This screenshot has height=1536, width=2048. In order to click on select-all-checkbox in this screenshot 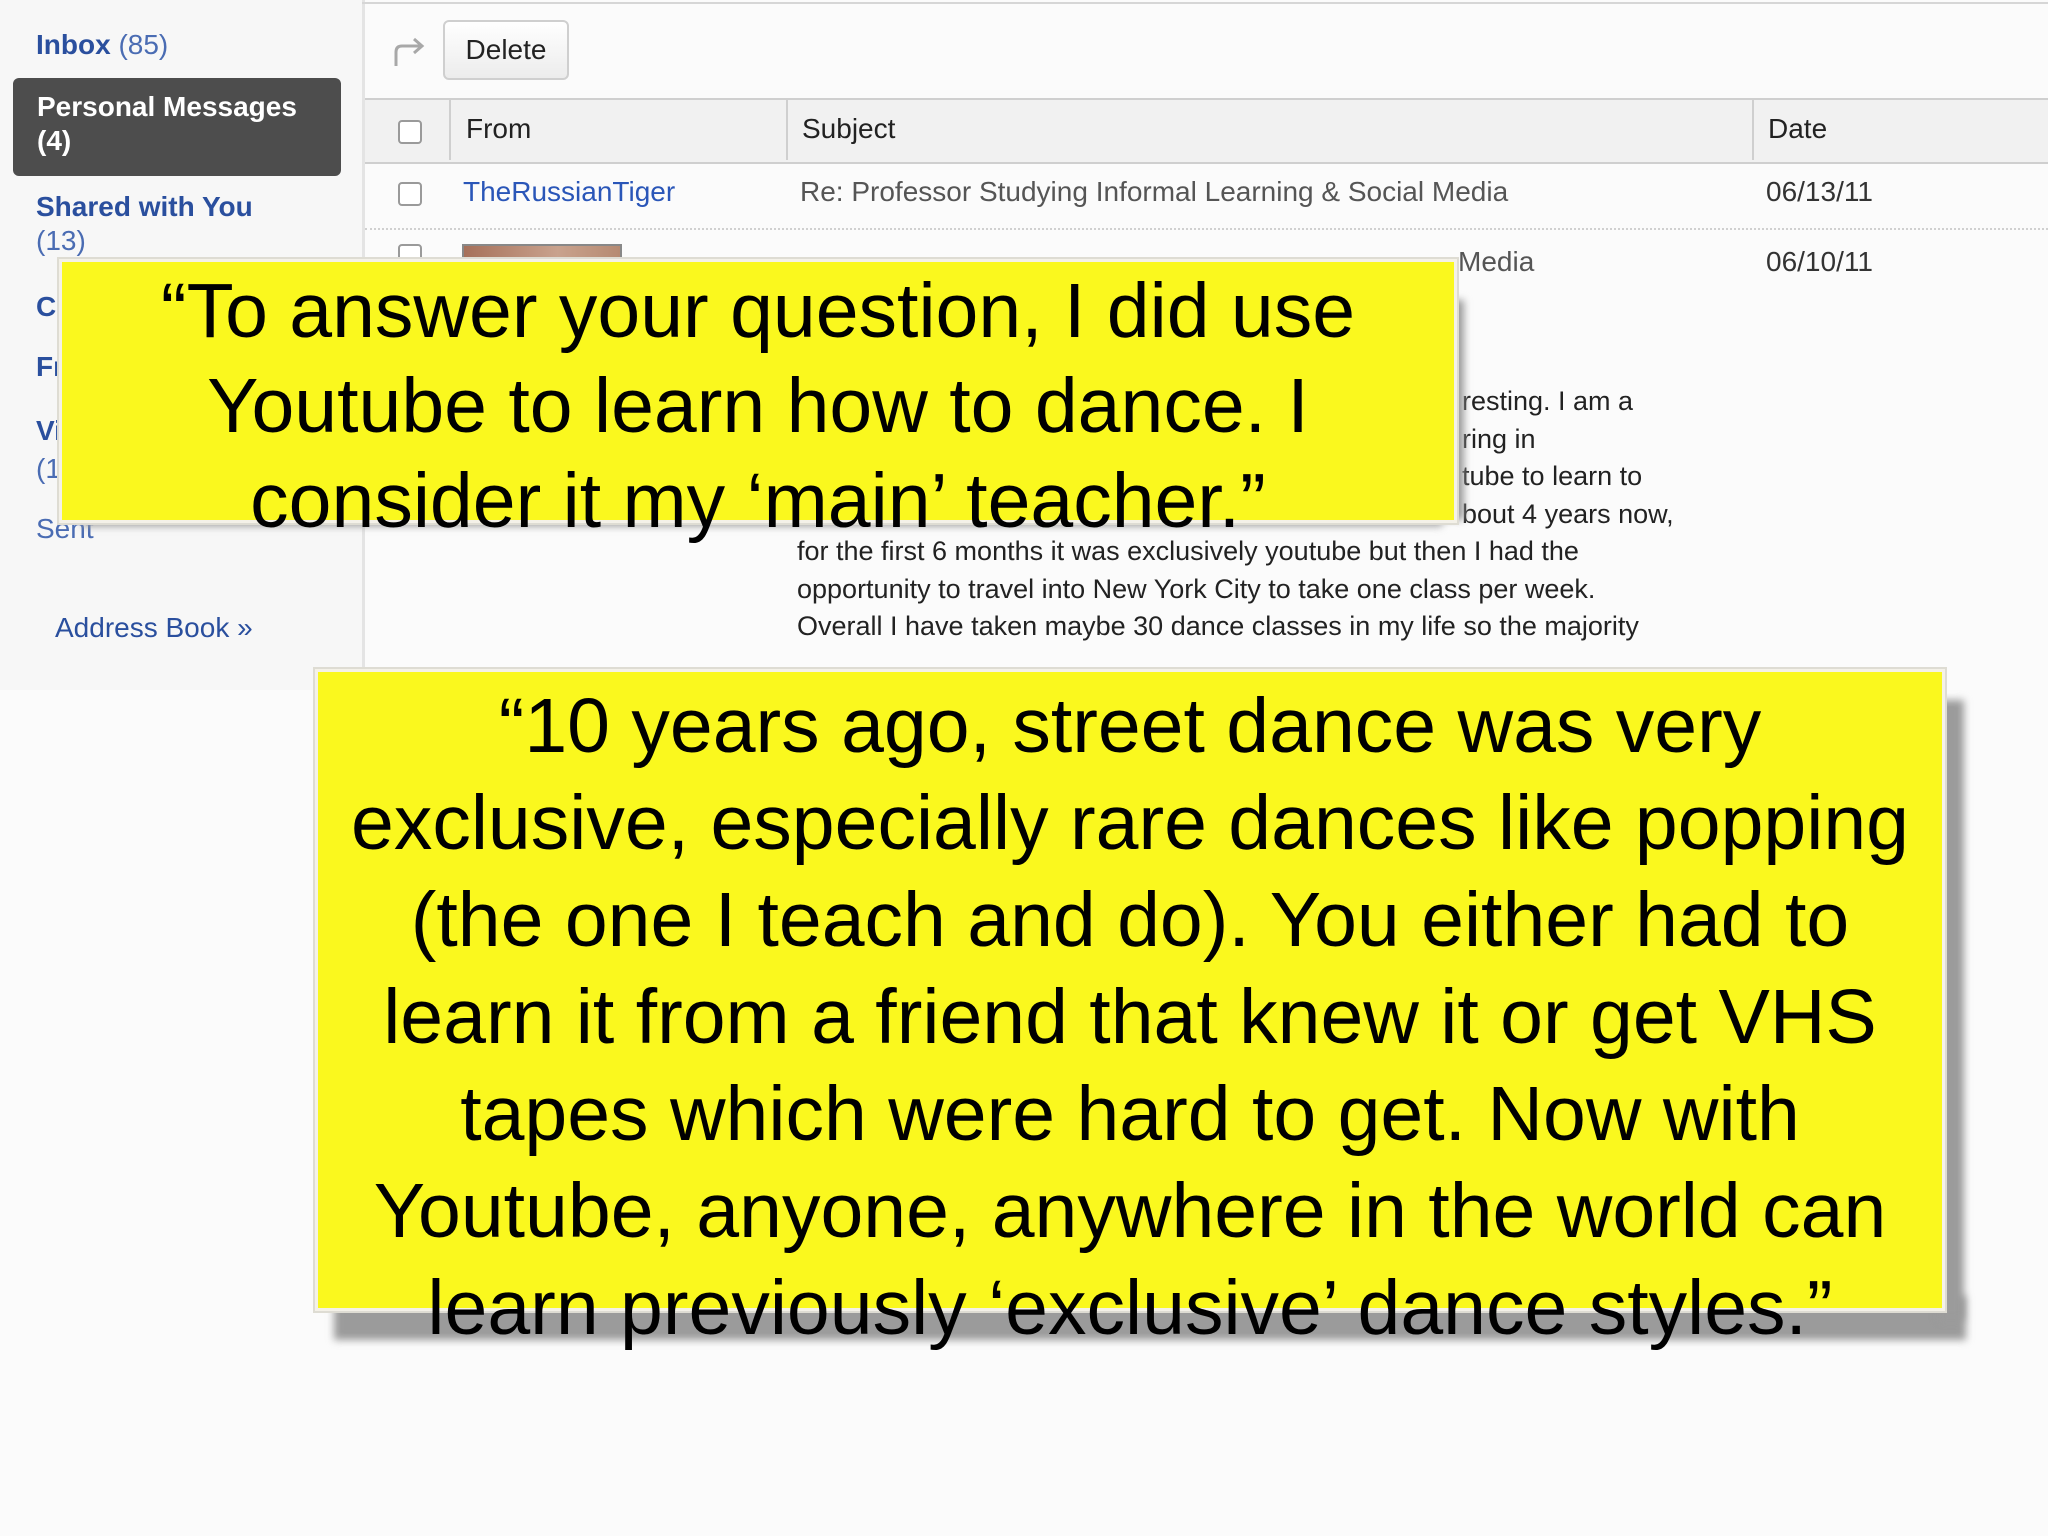, I will do `click(410, 132)`.